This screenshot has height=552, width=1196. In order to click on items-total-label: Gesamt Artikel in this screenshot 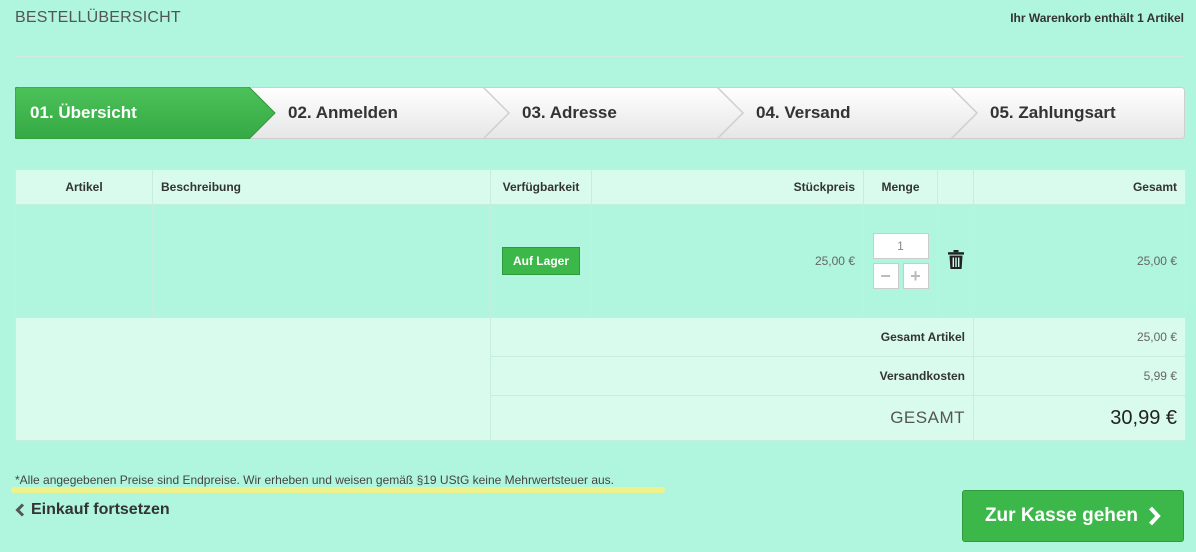, I will do `click(732, 337)`.